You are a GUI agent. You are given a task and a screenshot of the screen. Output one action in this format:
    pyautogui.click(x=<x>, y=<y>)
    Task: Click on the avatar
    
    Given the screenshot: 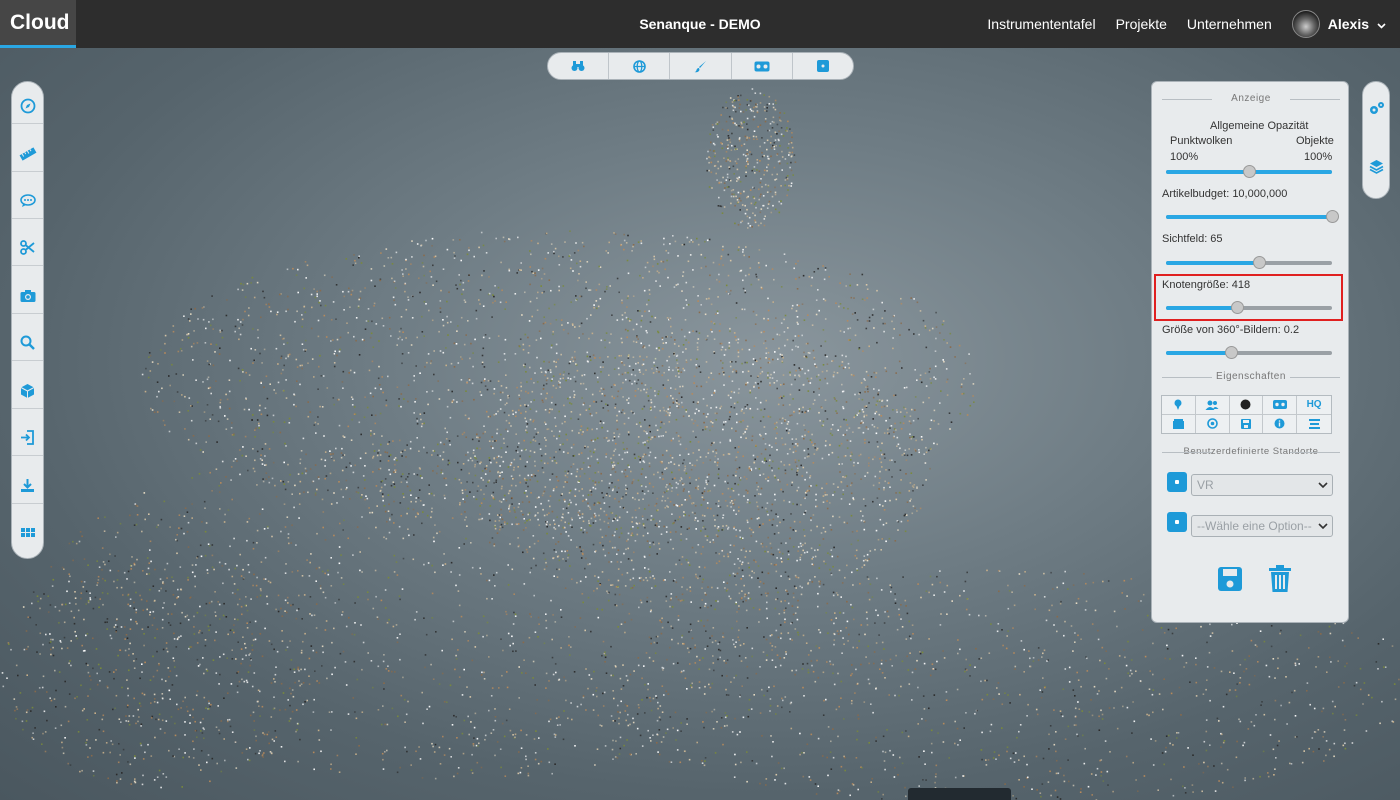 What is the action you would take?
    pyautogui.click(x=1305, y=24)
    